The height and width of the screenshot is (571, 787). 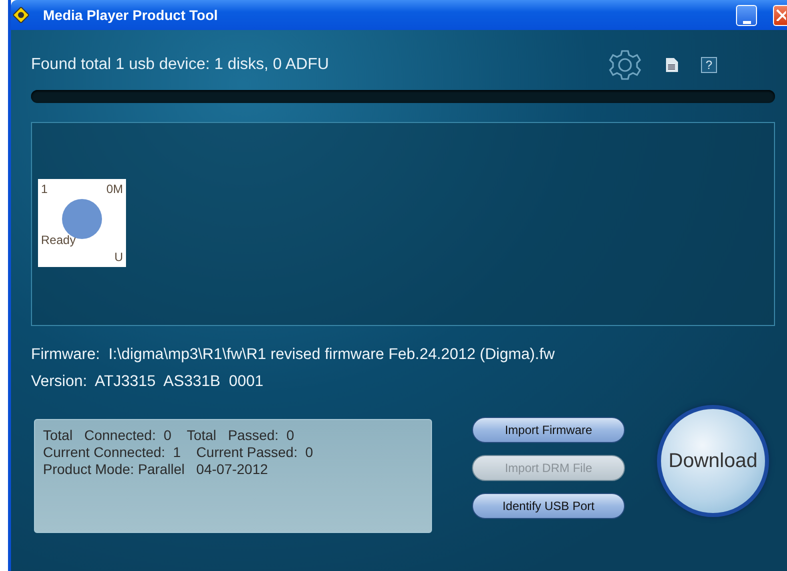 I want to click on stats-line: Current Connected: 1 Current Passed: 0, so click(x=178, y=452).